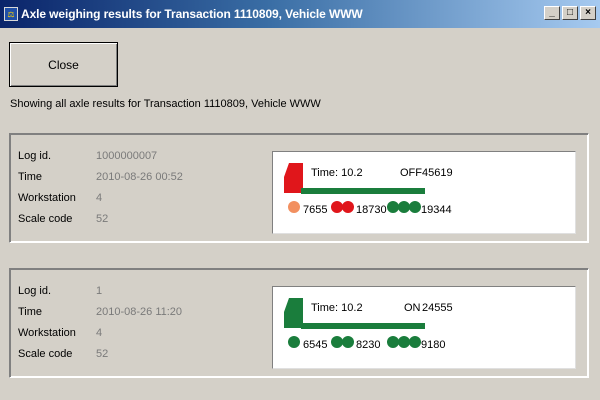 Image resolution: width=600 pixels, height=400 pixels. Describe the element at coordinates (437, 308) in the screenshot. I see `total-weight: 24555` at that location.